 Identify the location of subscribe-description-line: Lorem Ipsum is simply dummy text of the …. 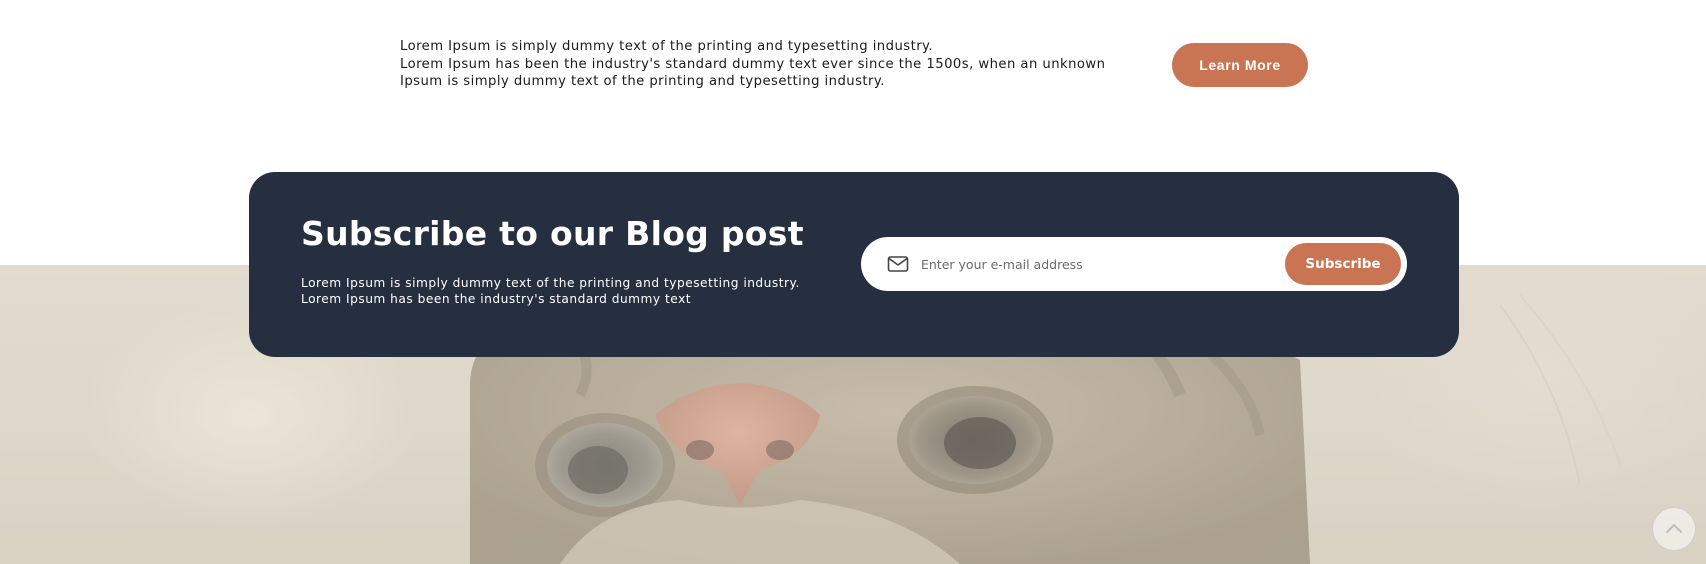
(550, 283).